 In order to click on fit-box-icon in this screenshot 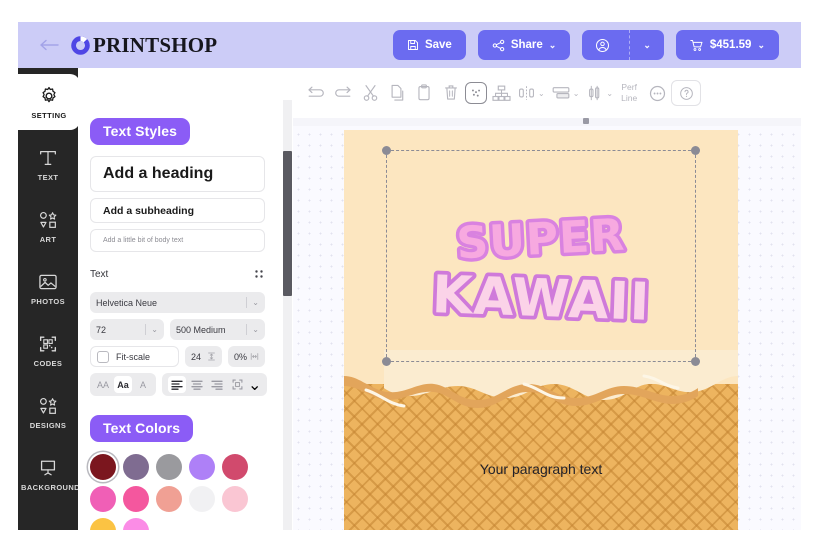, I will do `click(237, 384)`.